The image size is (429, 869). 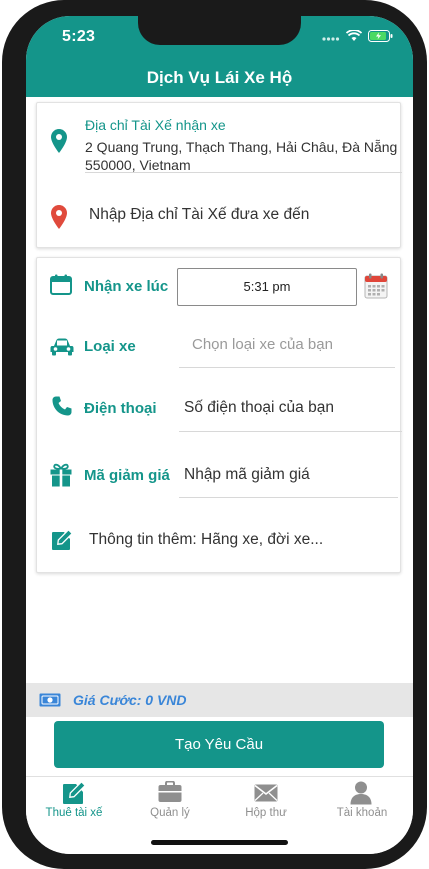 I want to click on wifi-icon, so click(x=354, y=38).